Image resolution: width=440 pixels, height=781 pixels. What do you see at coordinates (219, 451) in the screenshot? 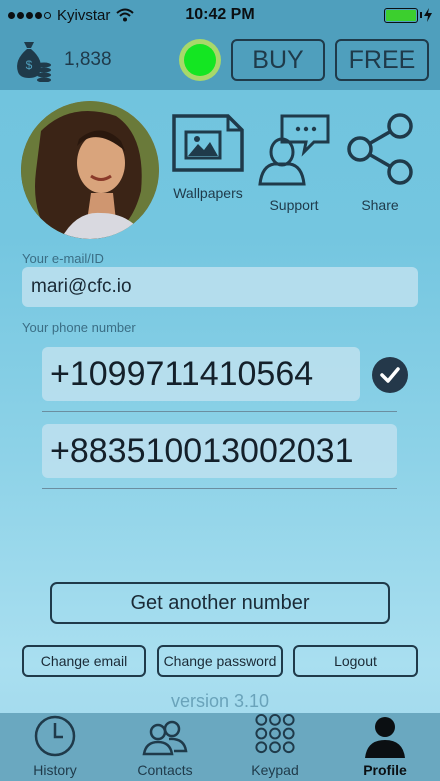
I see `phone-number-secondary: +883510013002031` at bounding box center [219, 451].